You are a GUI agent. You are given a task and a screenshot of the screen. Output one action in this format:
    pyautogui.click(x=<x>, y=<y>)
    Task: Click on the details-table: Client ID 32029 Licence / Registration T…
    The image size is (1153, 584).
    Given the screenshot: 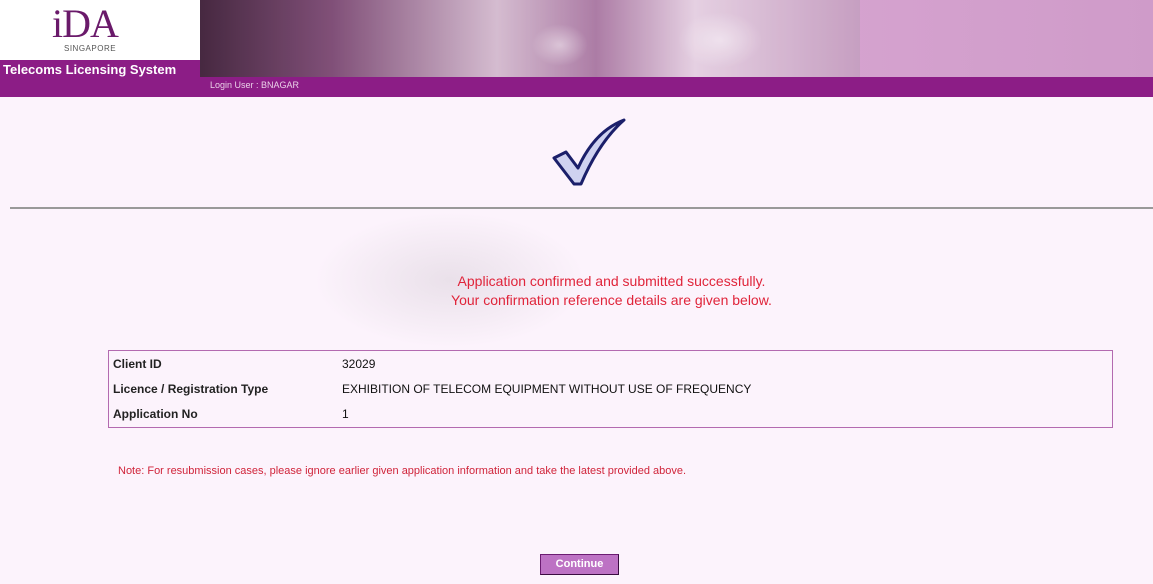 What is the action you would take?
    pyautogui.click(x=610, y=389)
    